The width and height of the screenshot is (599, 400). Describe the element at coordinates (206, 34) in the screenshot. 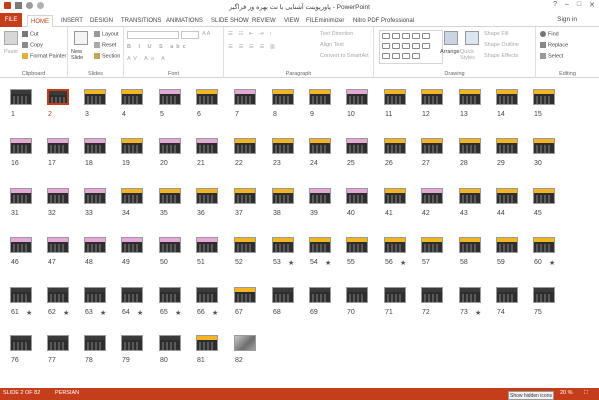

I see `font-grow-shrink-icons: A A` at that location.